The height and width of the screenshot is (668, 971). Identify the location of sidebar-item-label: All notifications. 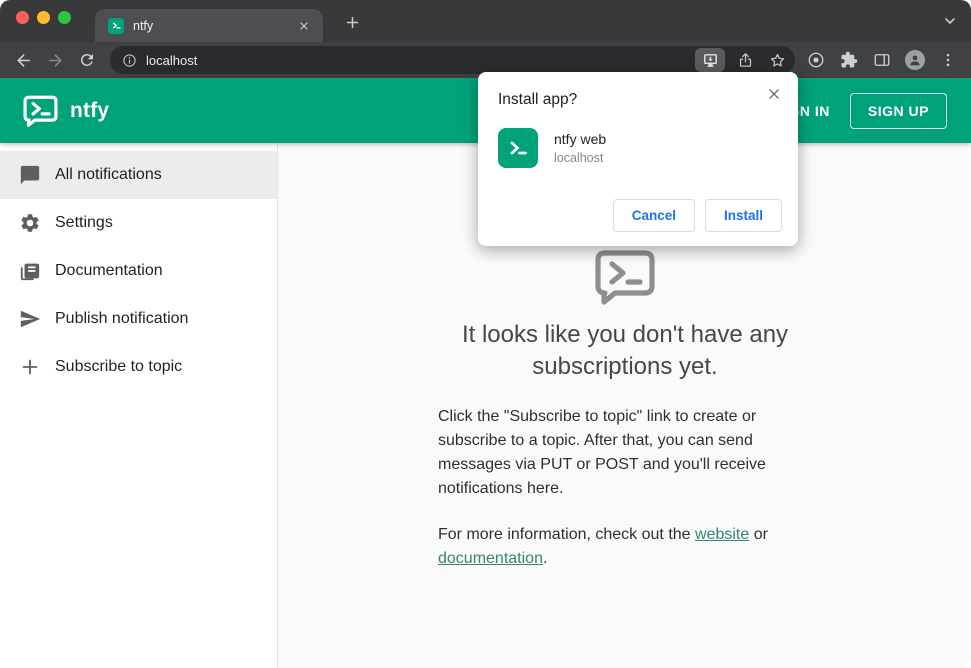
(108, 174).